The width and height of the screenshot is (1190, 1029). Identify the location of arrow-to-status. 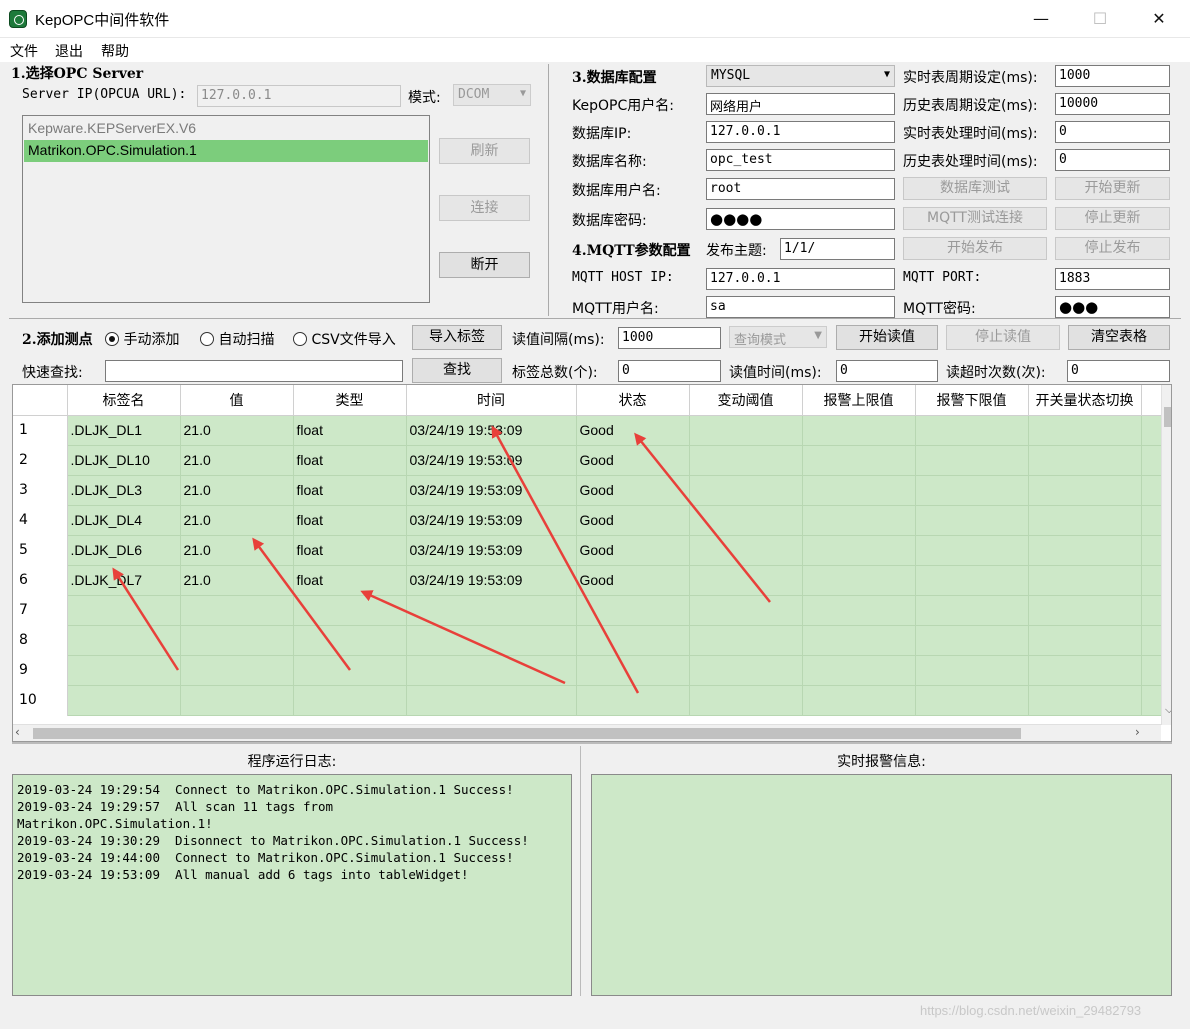
(702, 517).